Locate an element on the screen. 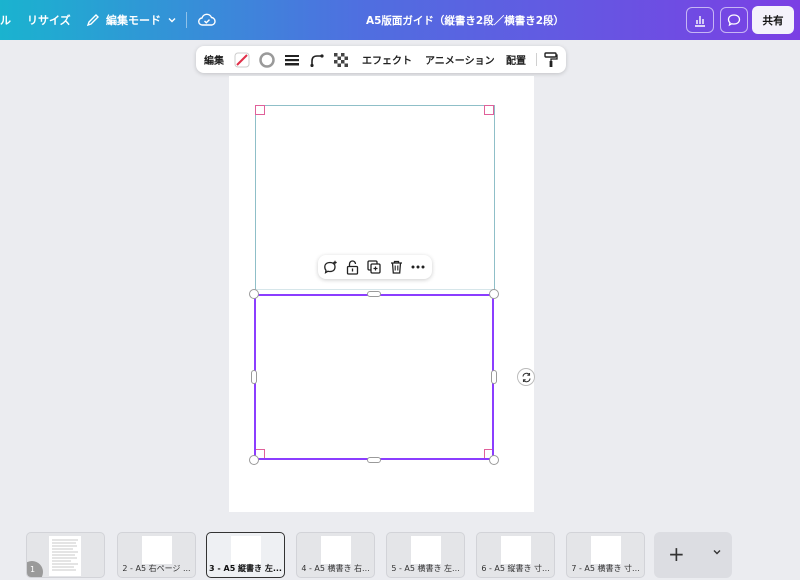 The image size is (800, 580). insights-button is located at coordinates (700, 20).